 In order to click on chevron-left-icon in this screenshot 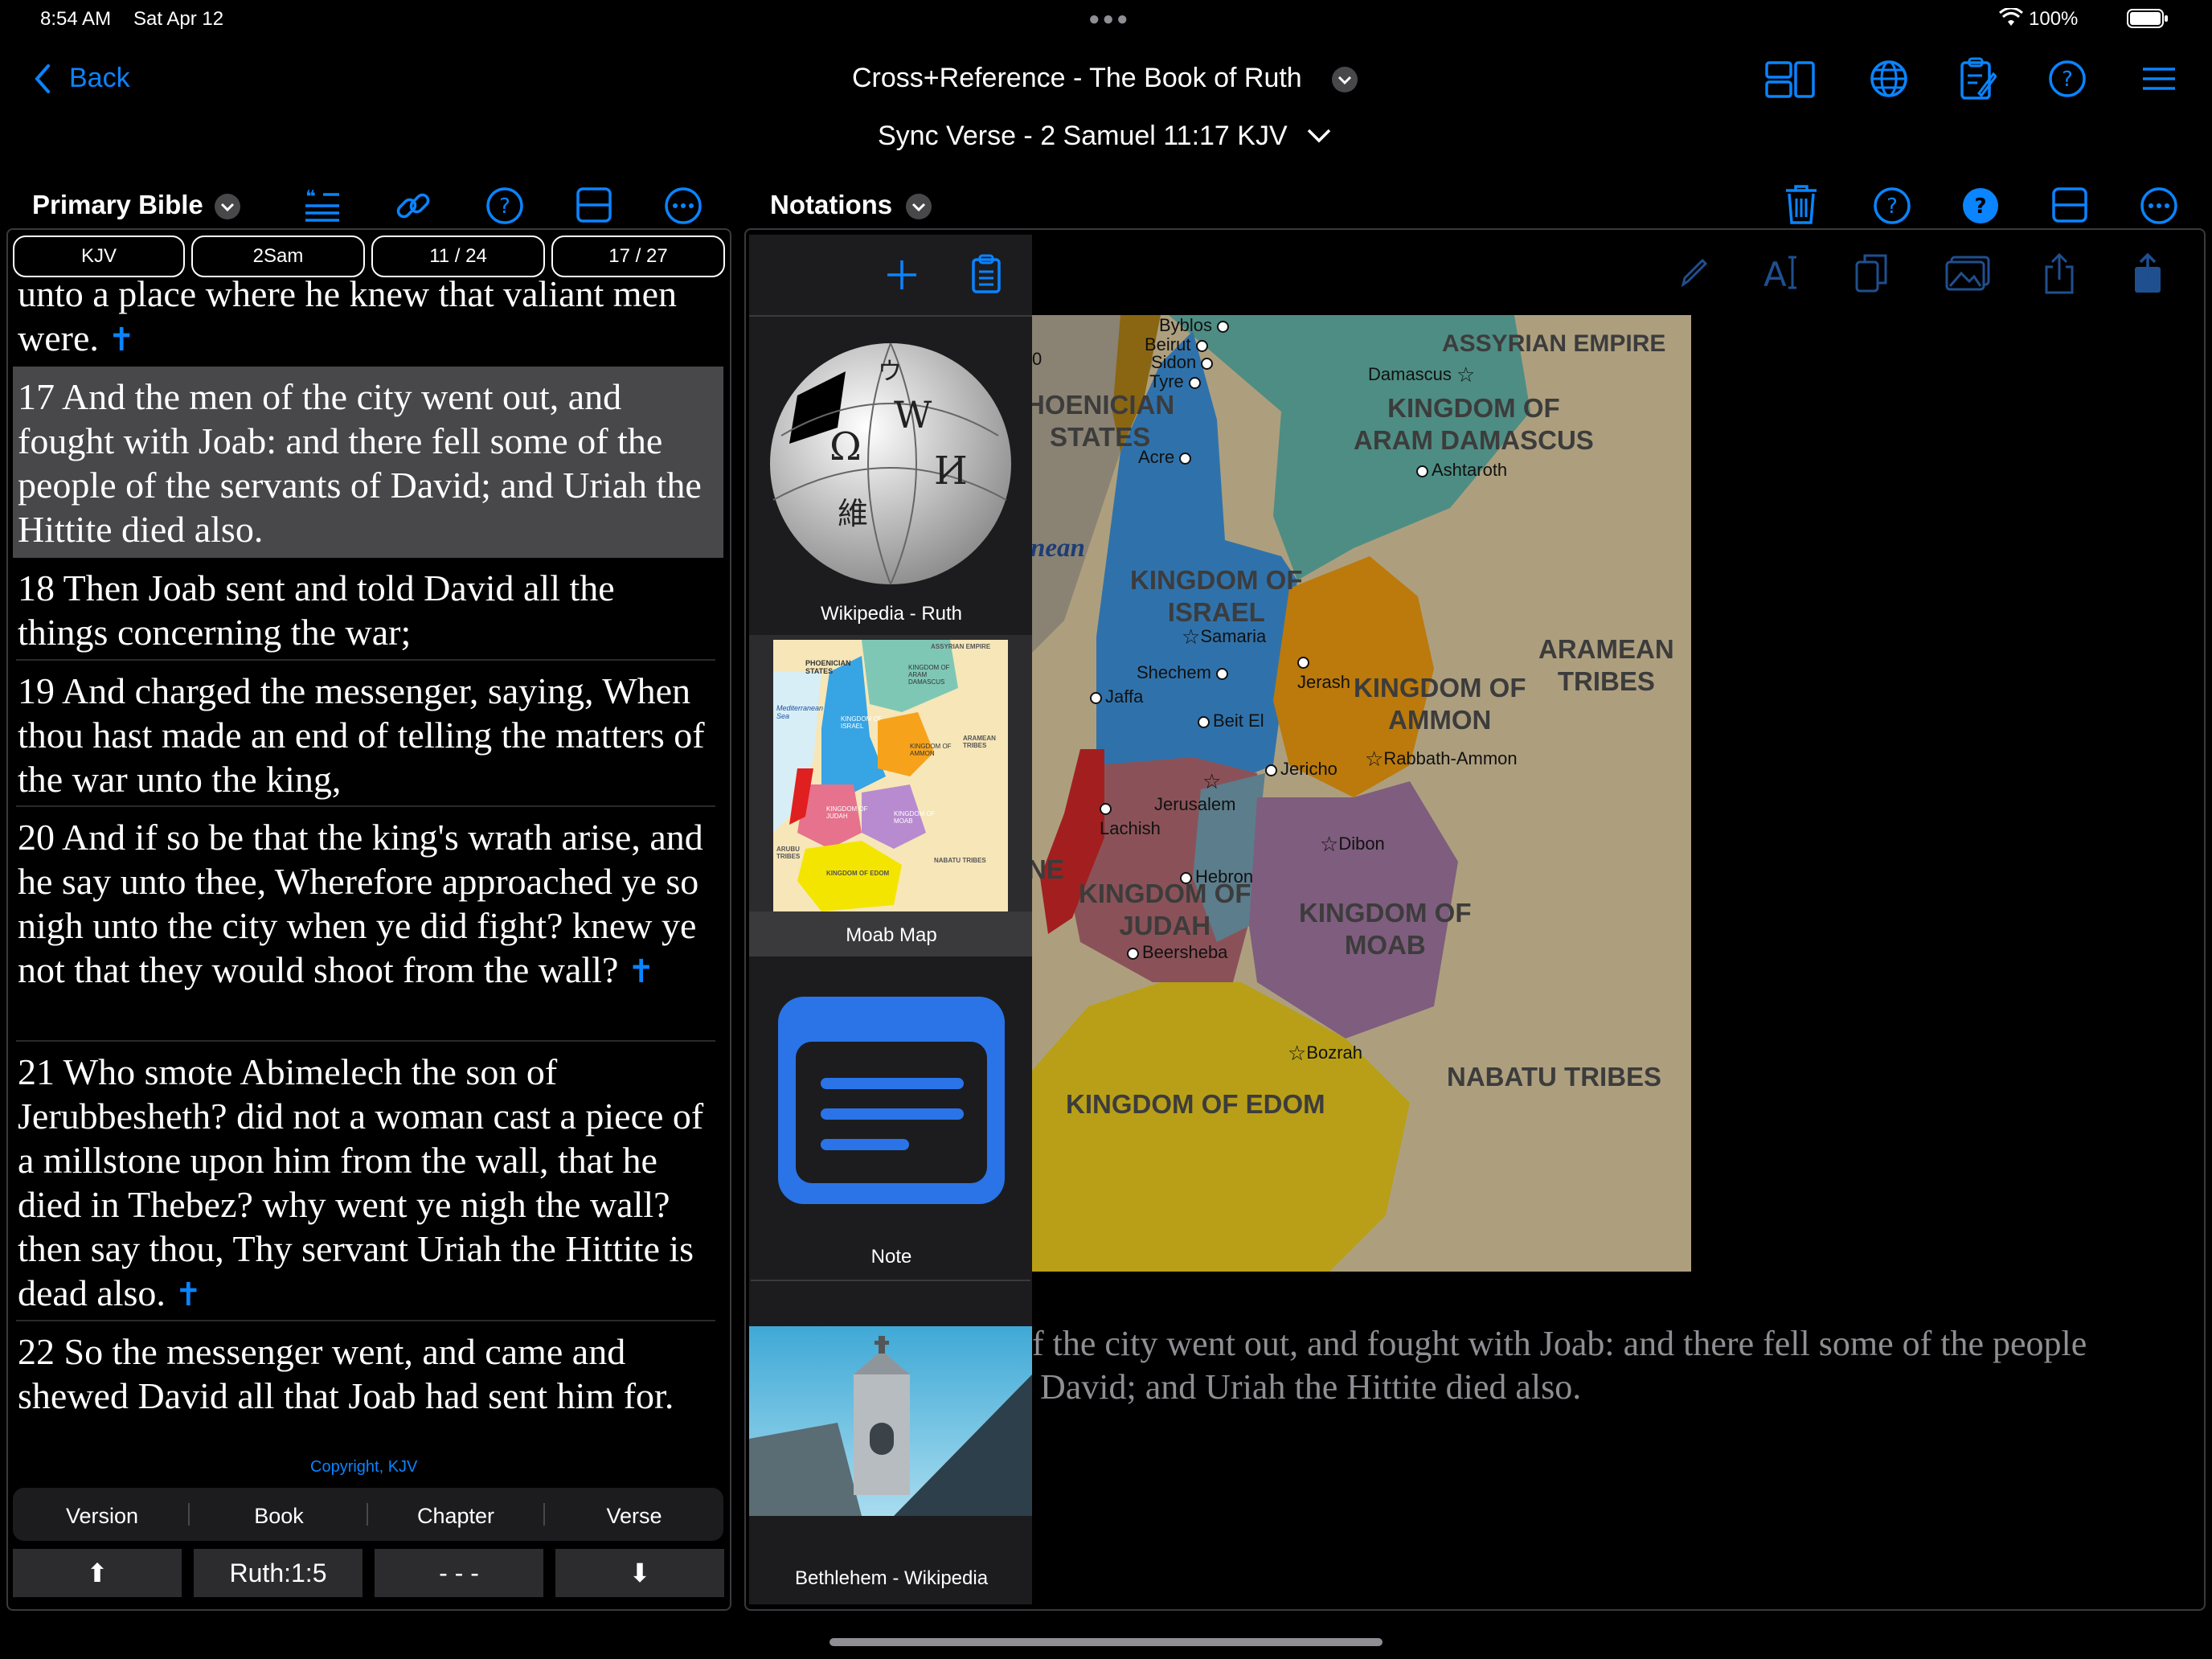, I will do `click(43, 79)`.